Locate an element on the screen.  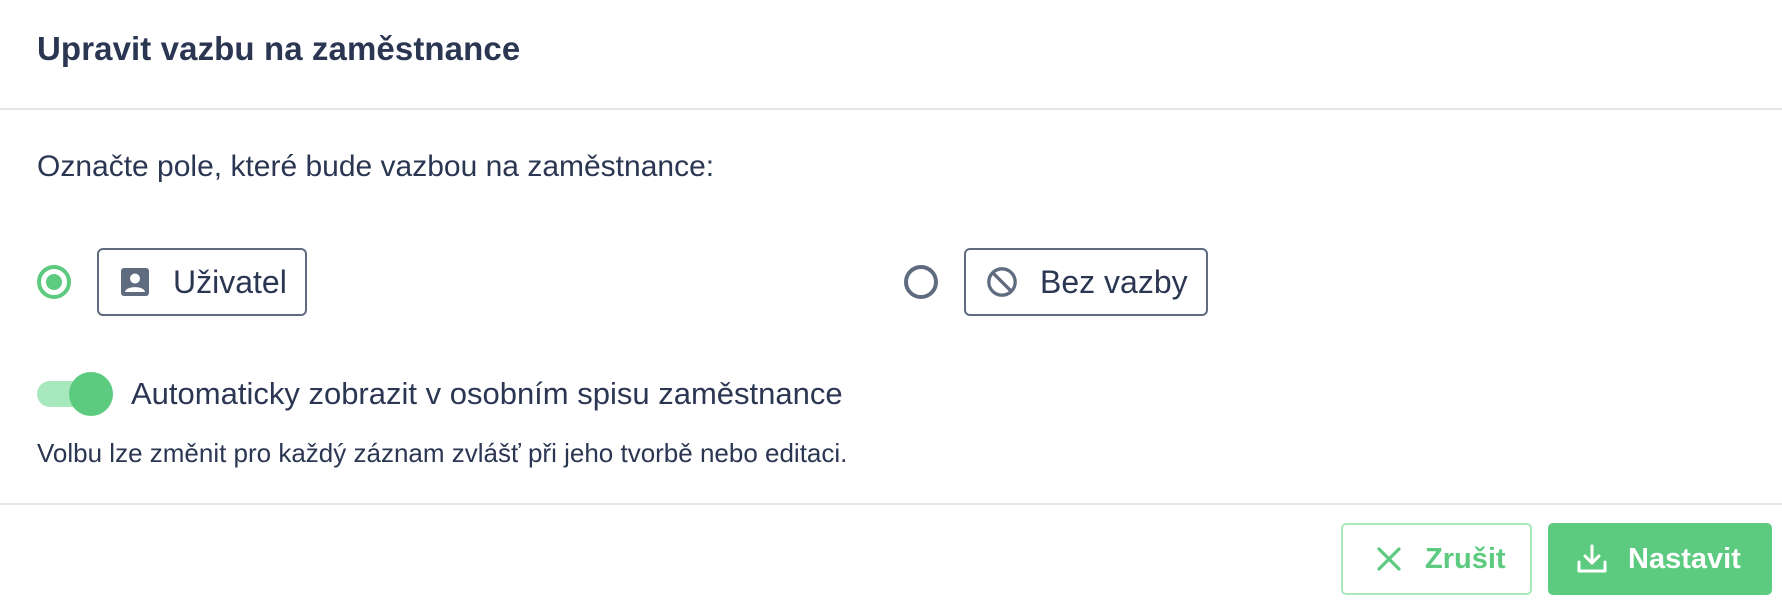
ban-icon is located at coordinates (1002, 282).